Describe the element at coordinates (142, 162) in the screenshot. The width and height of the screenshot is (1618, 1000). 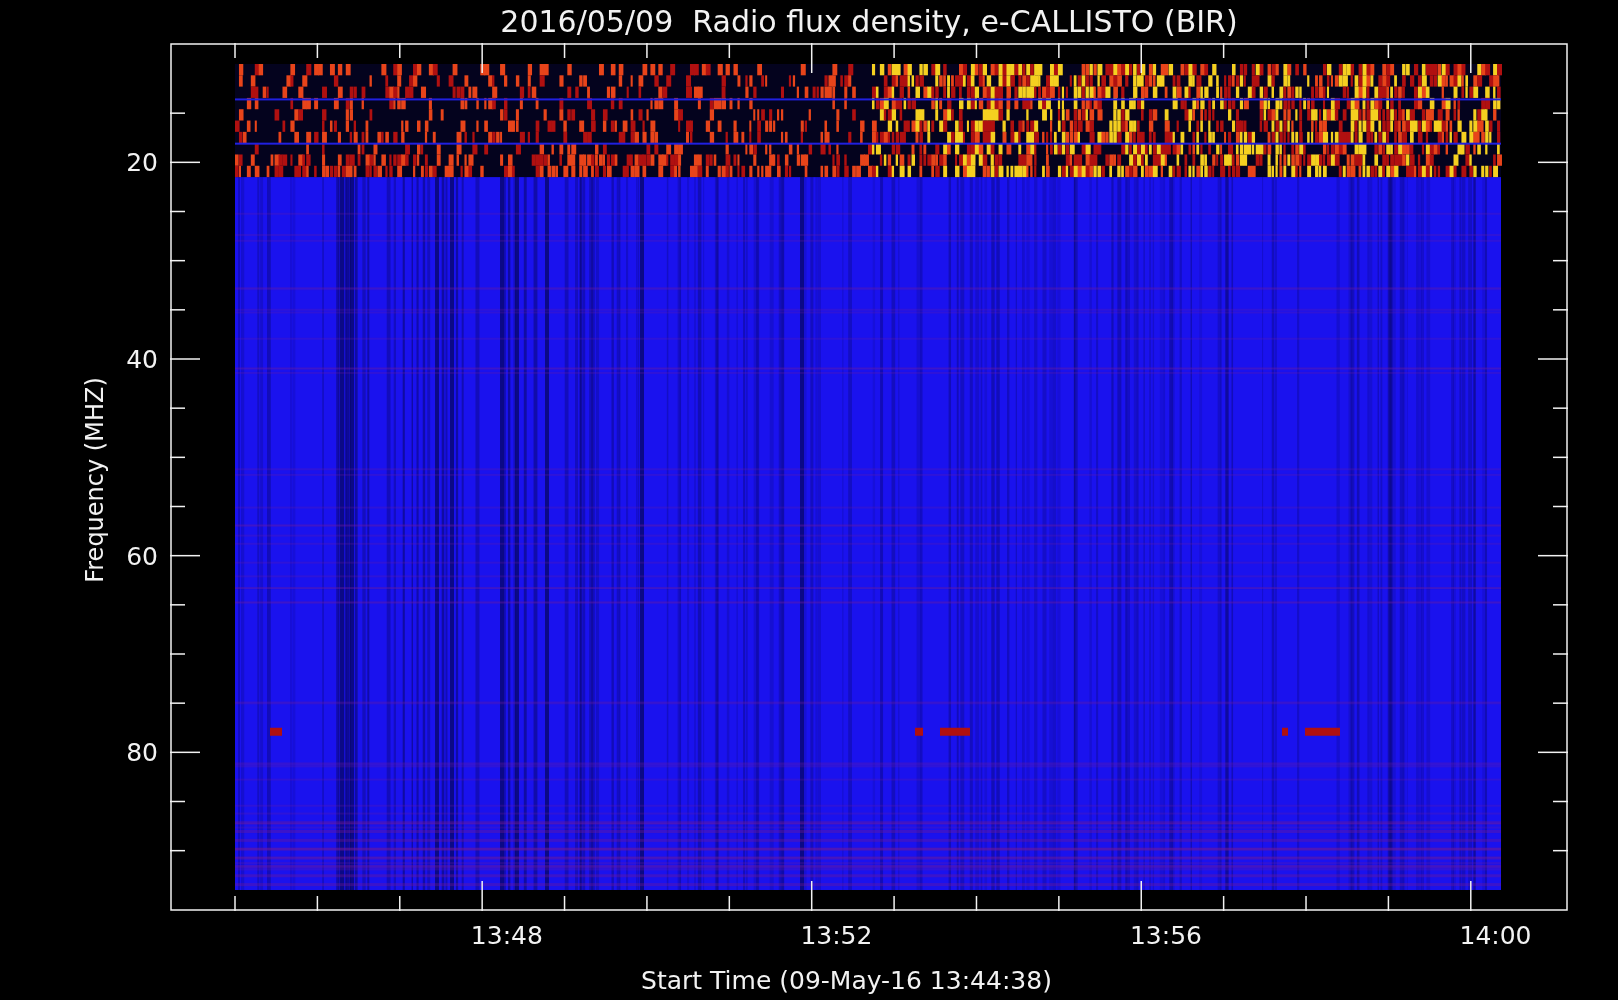
I see `y-tick-label: 20` at that location.